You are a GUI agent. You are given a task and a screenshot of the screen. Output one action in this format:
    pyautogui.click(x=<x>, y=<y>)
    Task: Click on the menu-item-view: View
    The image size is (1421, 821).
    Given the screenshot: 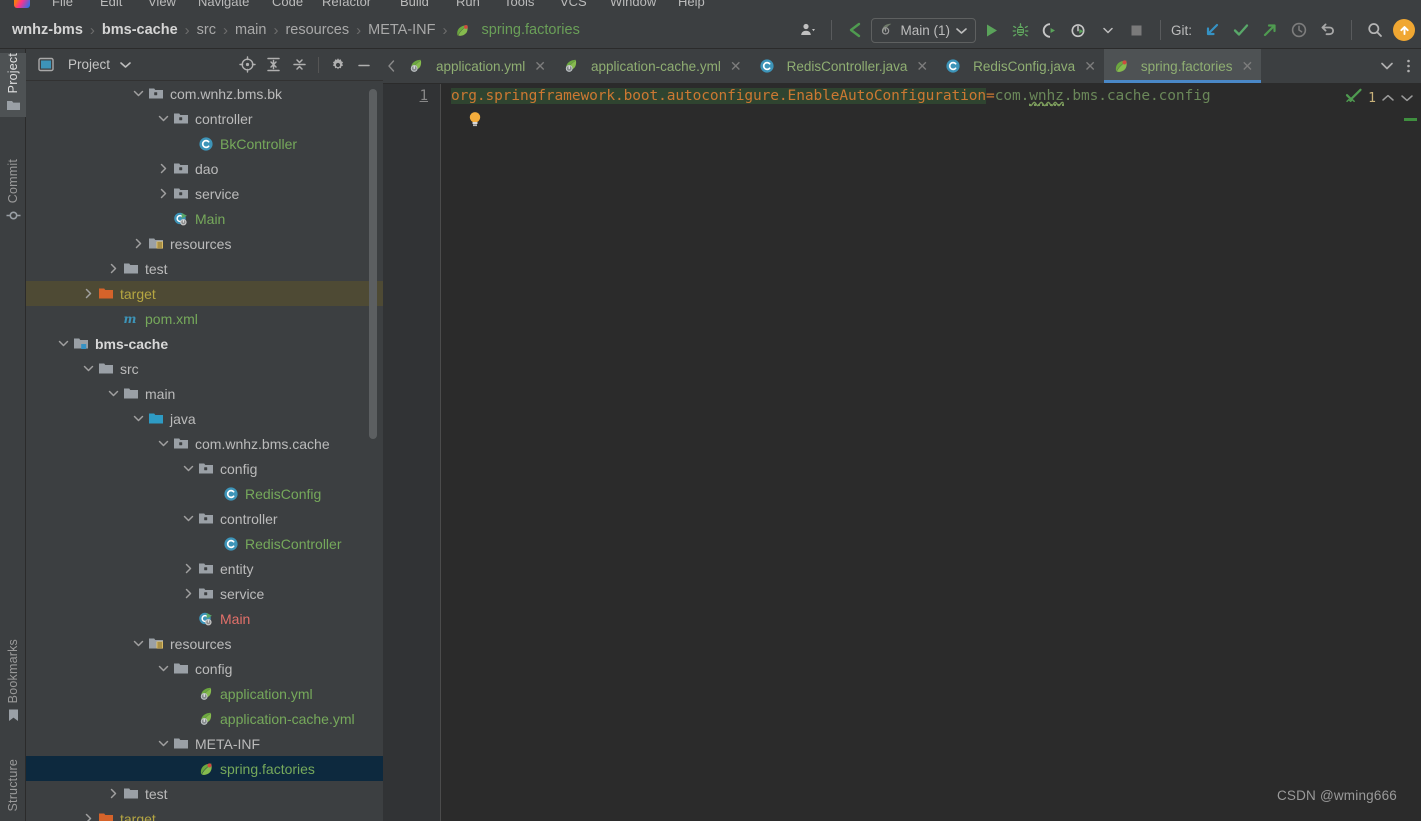 What is the action you would take?
    pyautogui.click(x=162, y=4)
    